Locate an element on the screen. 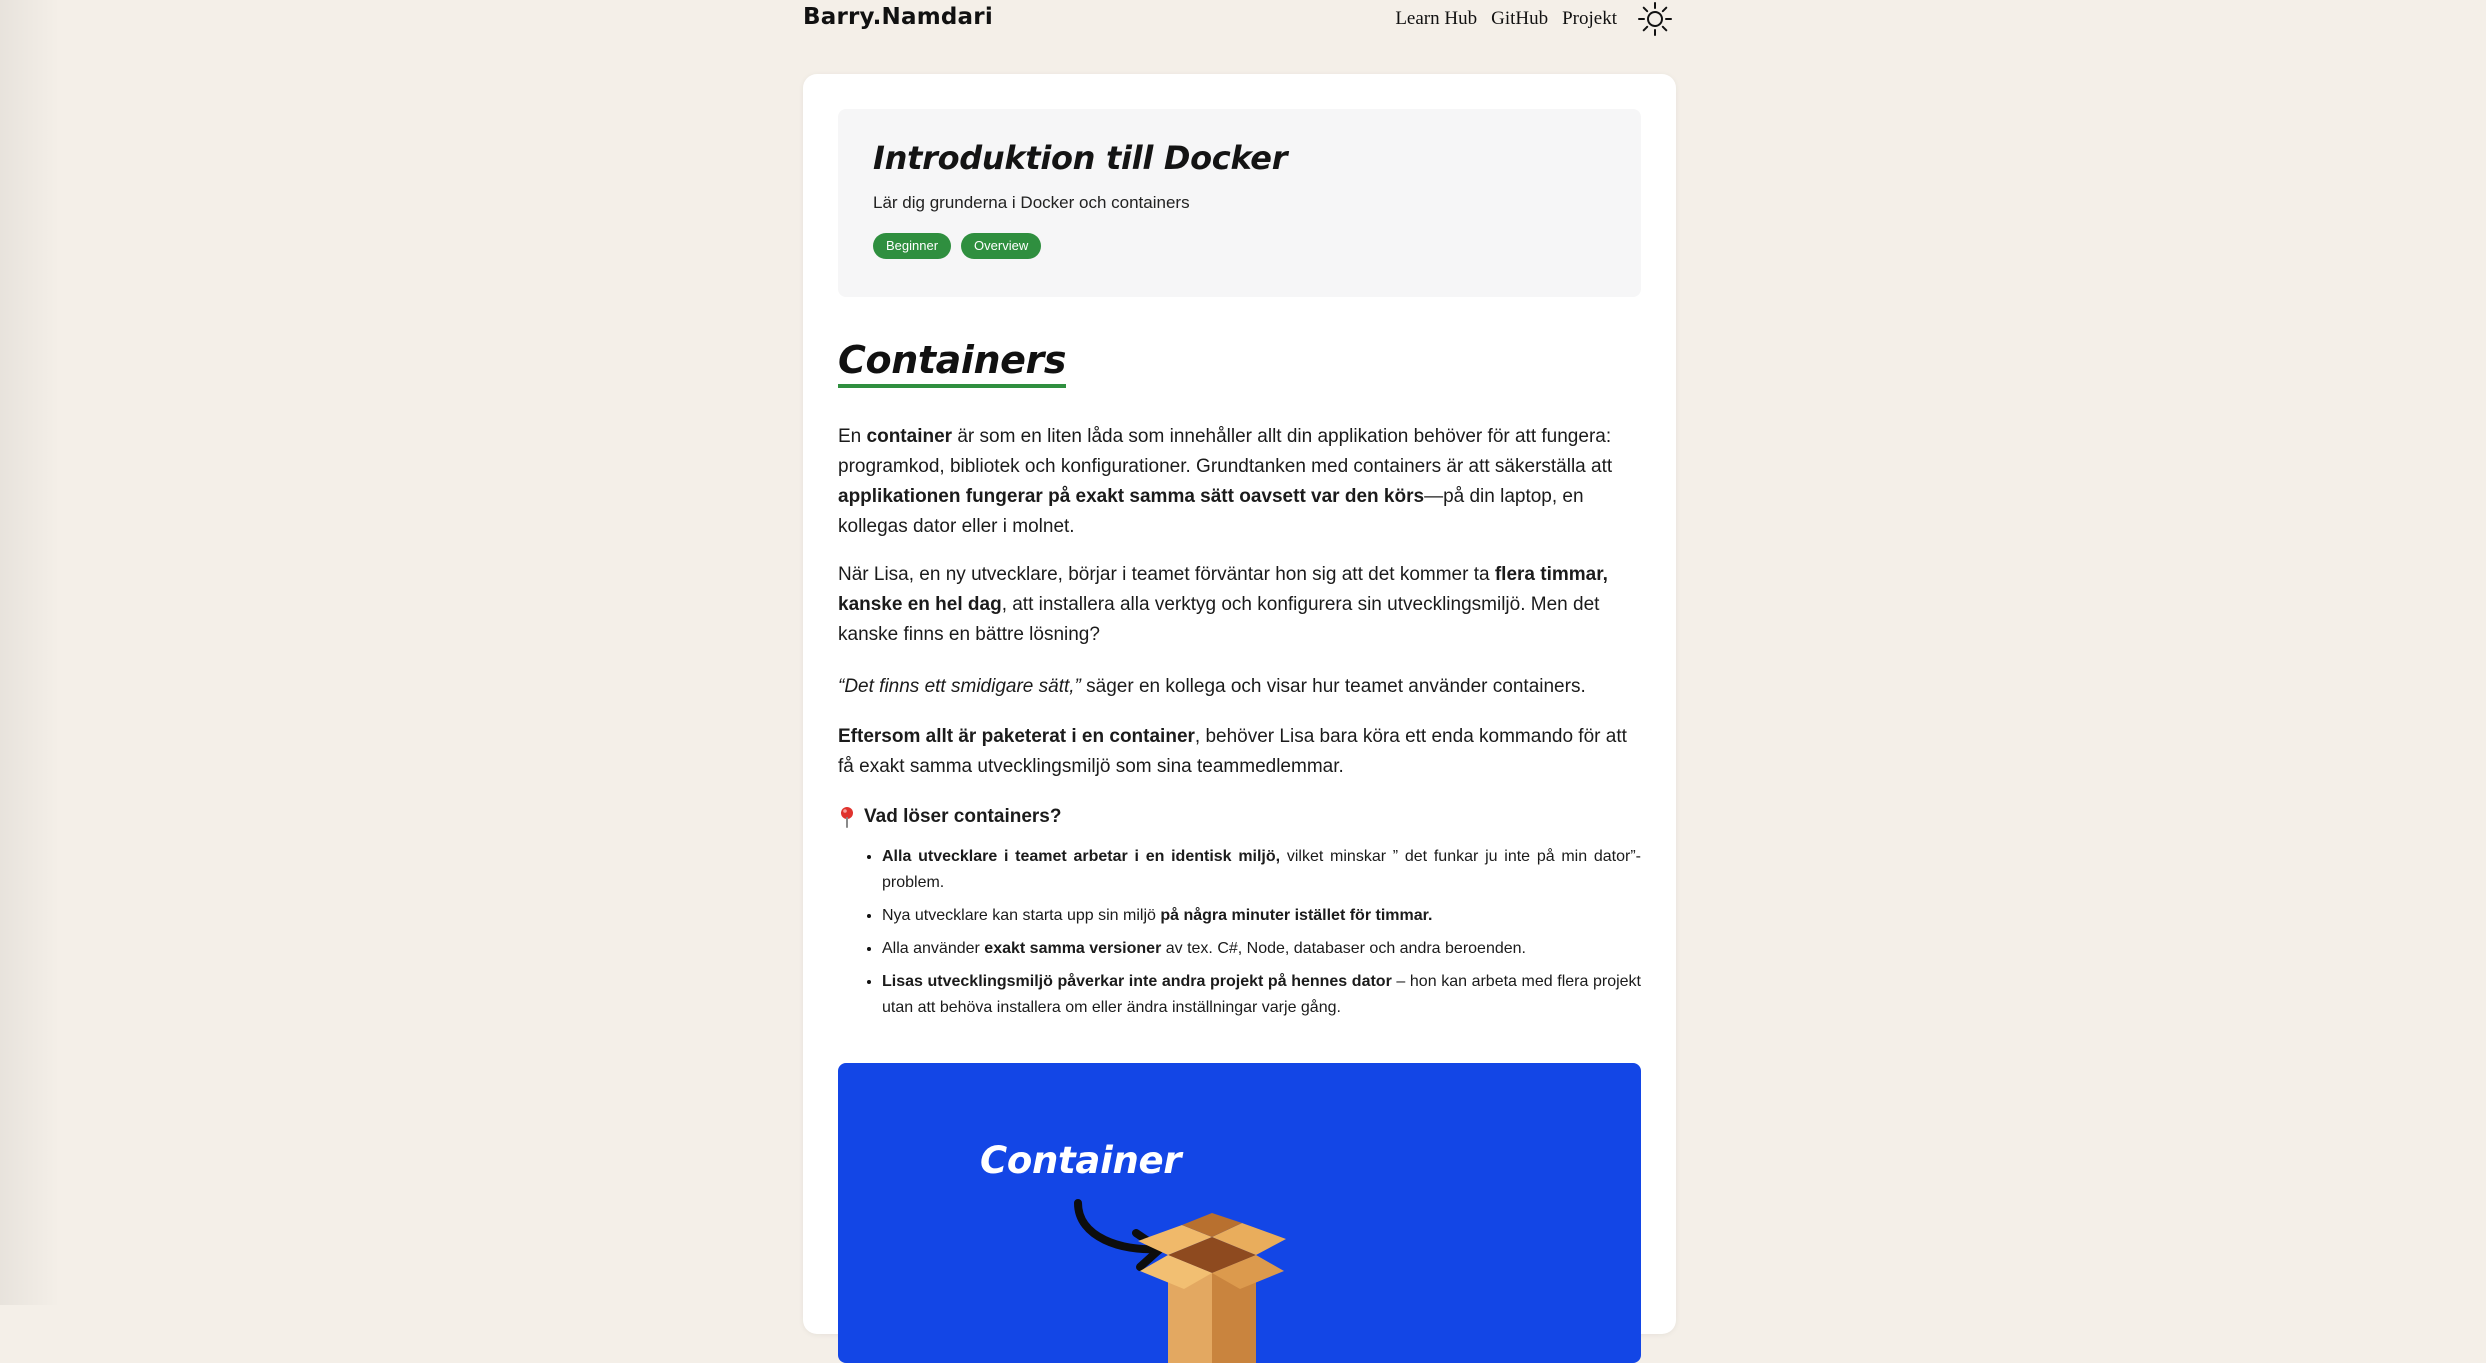 This screenshot has height=1363, width=2486. tag-beginner: Beginner is located at coordinates (912, 246).